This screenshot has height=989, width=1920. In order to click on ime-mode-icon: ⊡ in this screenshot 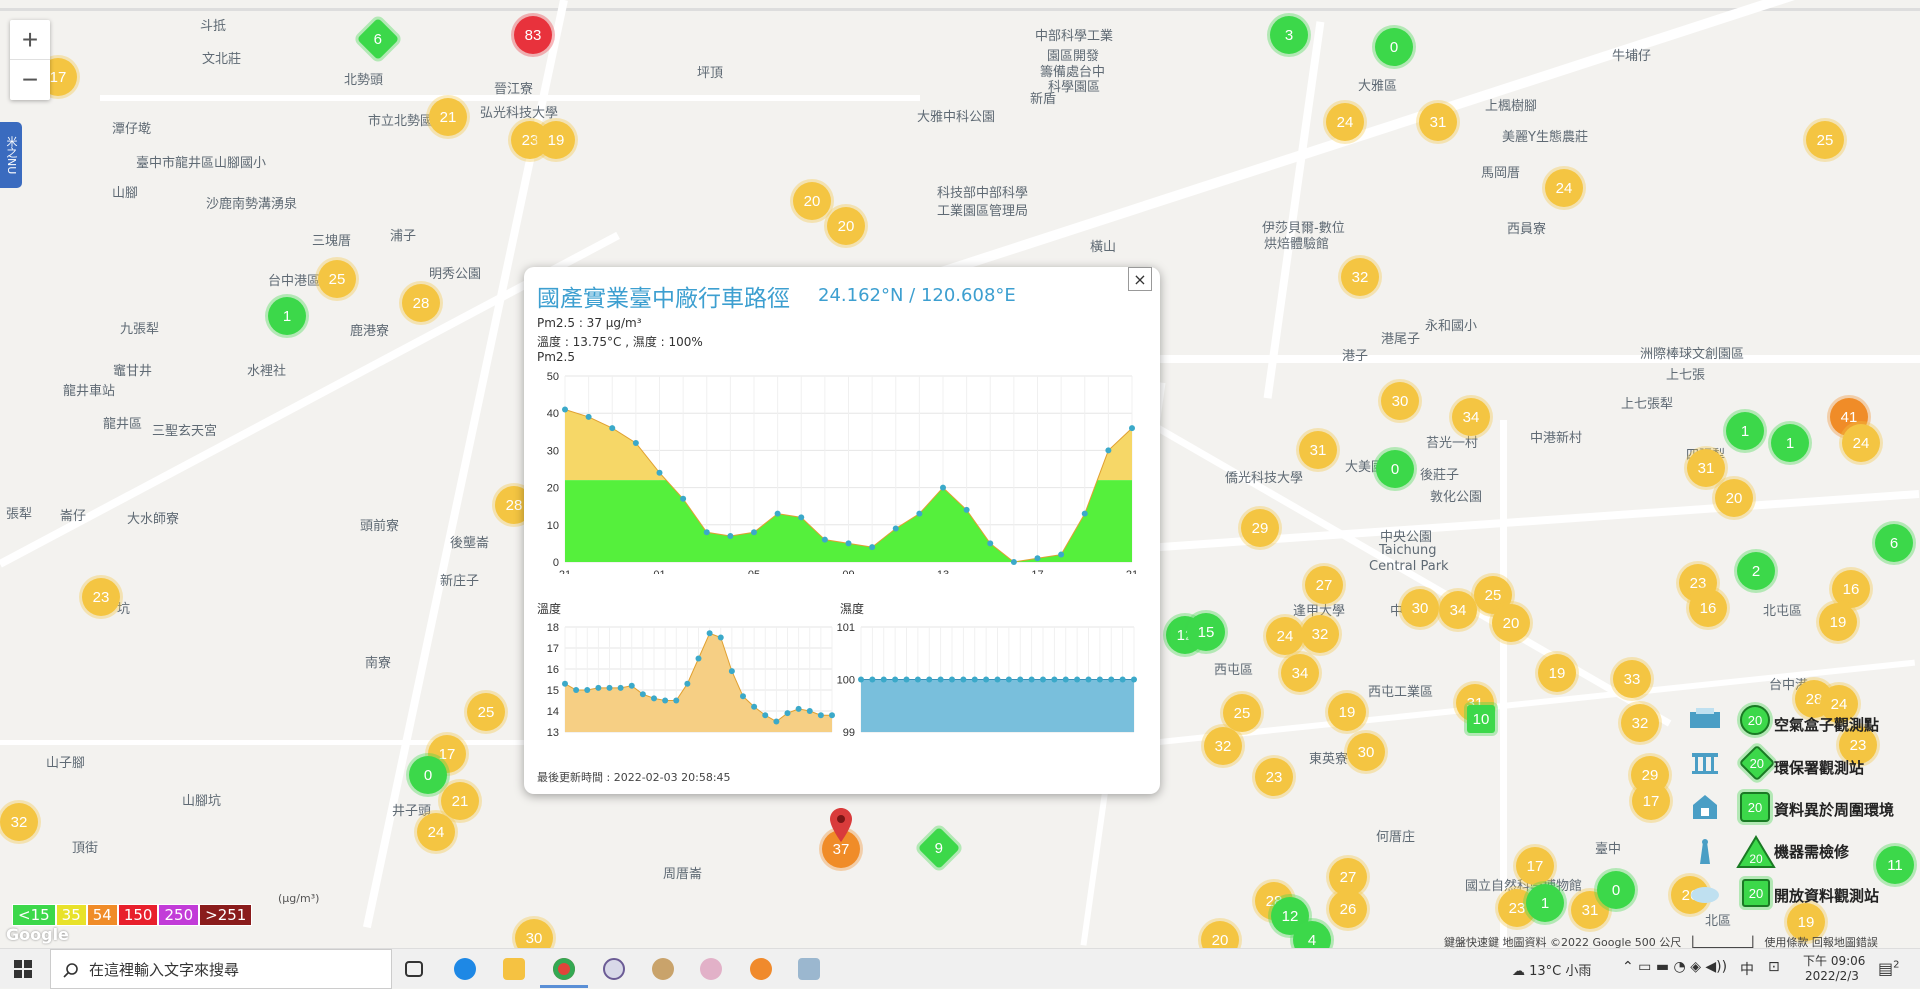, I will do `click(1774, 967)`.